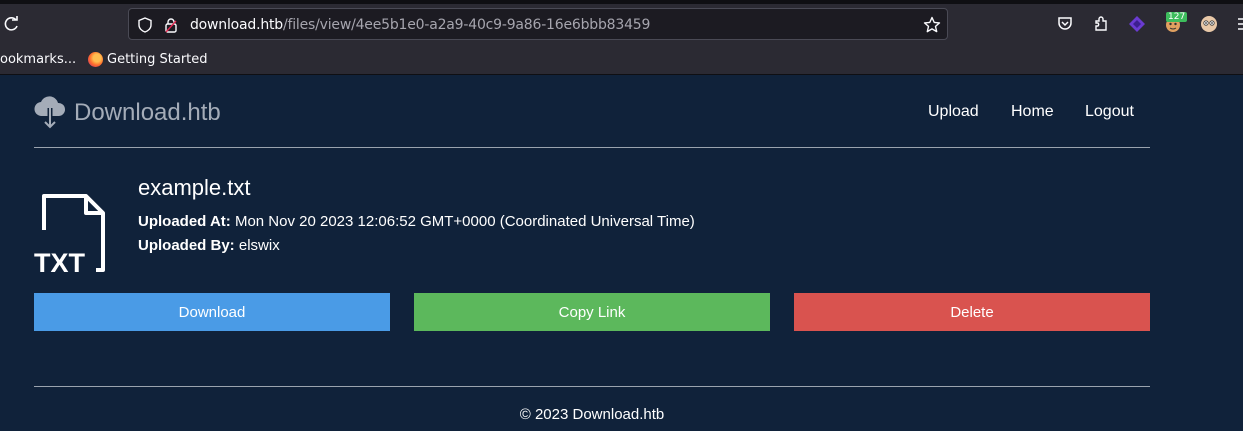 The image size is (1243, 431). What do you see at coordinates (932, 25) in the screenshot?
I see `bookmark-star-icon` at bounding box center [932, 25].